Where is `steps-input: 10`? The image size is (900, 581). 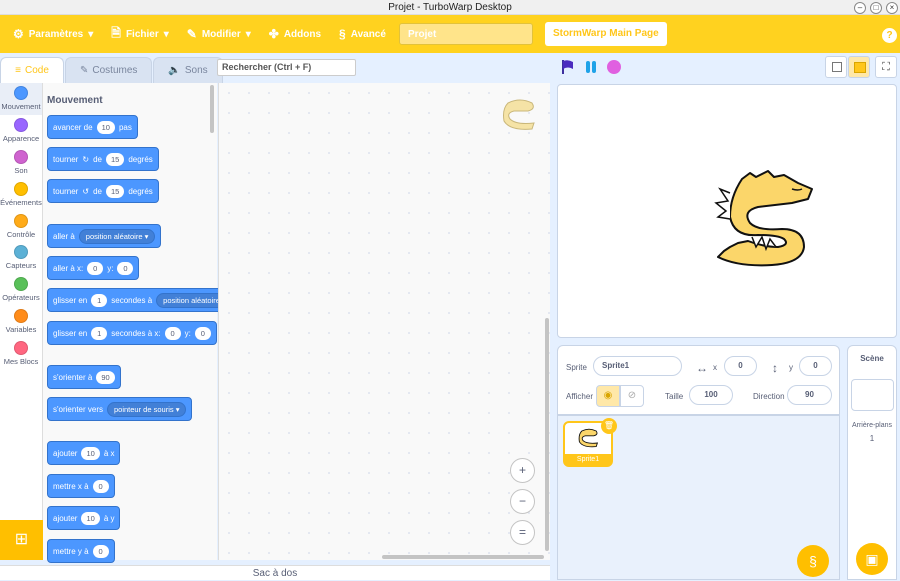
steps-input: 10 is located at coordinates (105, 127).